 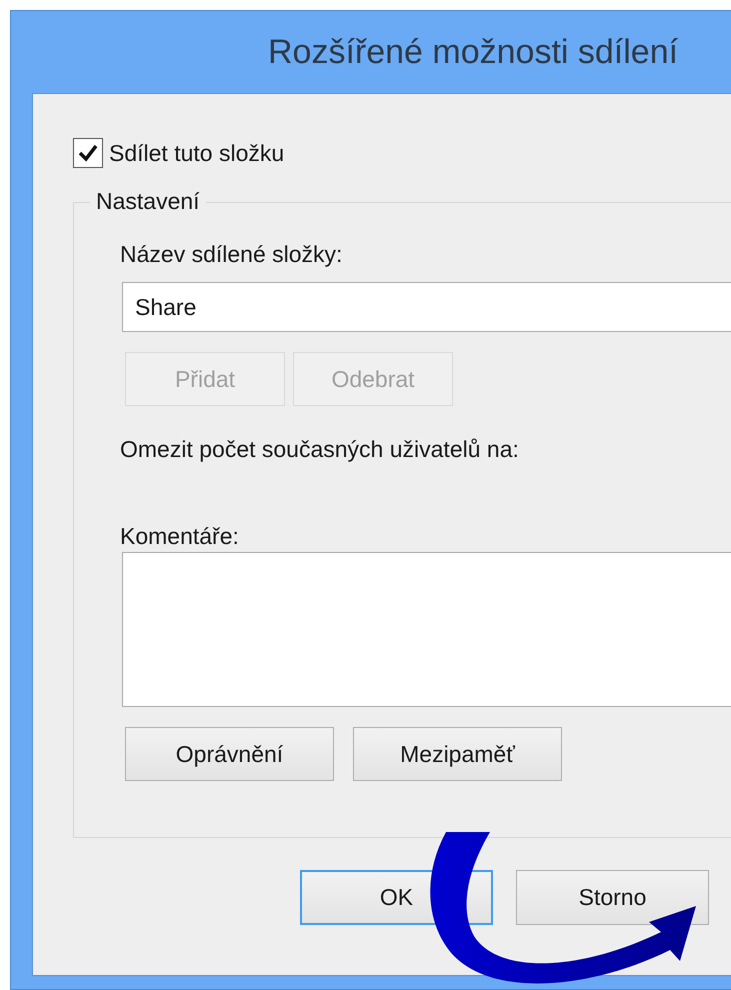 I want to click on checkbox, so click(x=88, y=153).